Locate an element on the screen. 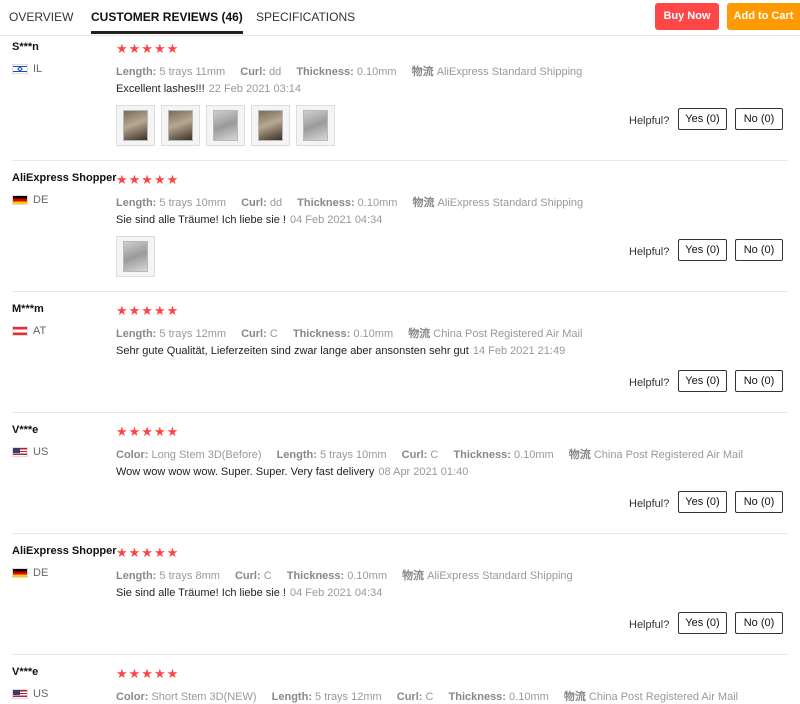  tab-customer-reviews: CUSTOMER REVIEWS (46) is located at coordinates (167, 17).